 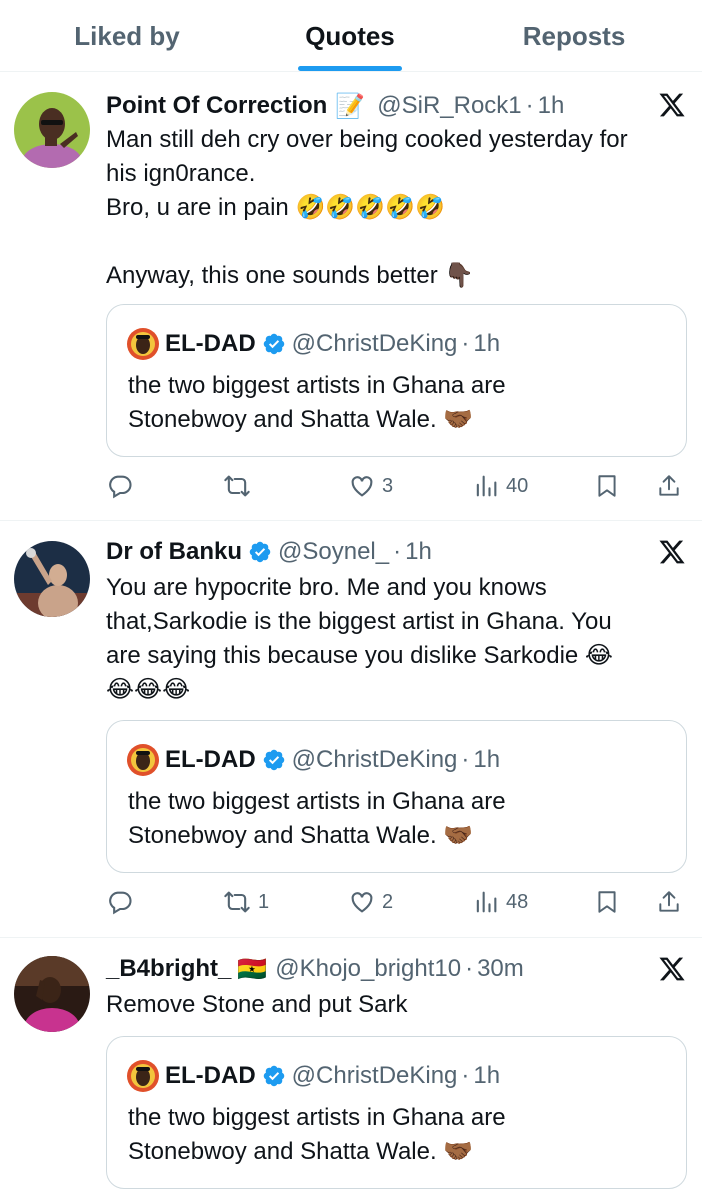 I want to click on post-header: Dr of Banku @Soynel_ · 1h, so click(x=269, y=552).